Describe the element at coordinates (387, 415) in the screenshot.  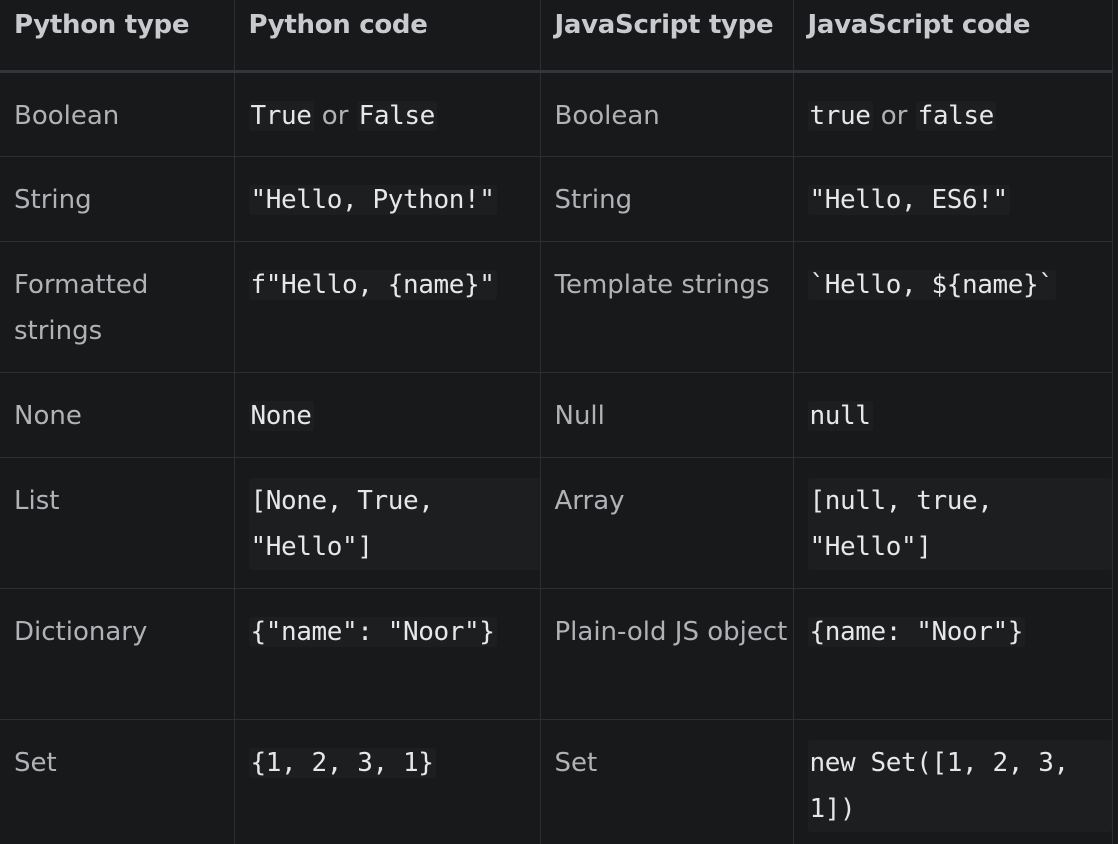
I see `python-code-cell: None` at that location.